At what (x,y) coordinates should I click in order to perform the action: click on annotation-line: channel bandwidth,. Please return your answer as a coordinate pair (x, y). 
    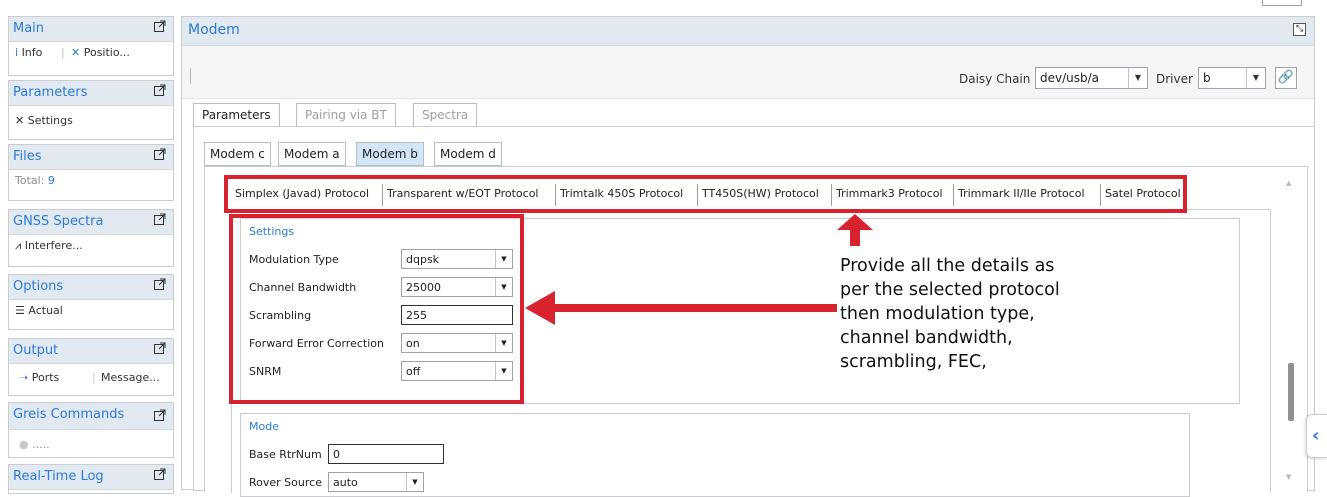
    Looking at the image, I should click on (926, 338).